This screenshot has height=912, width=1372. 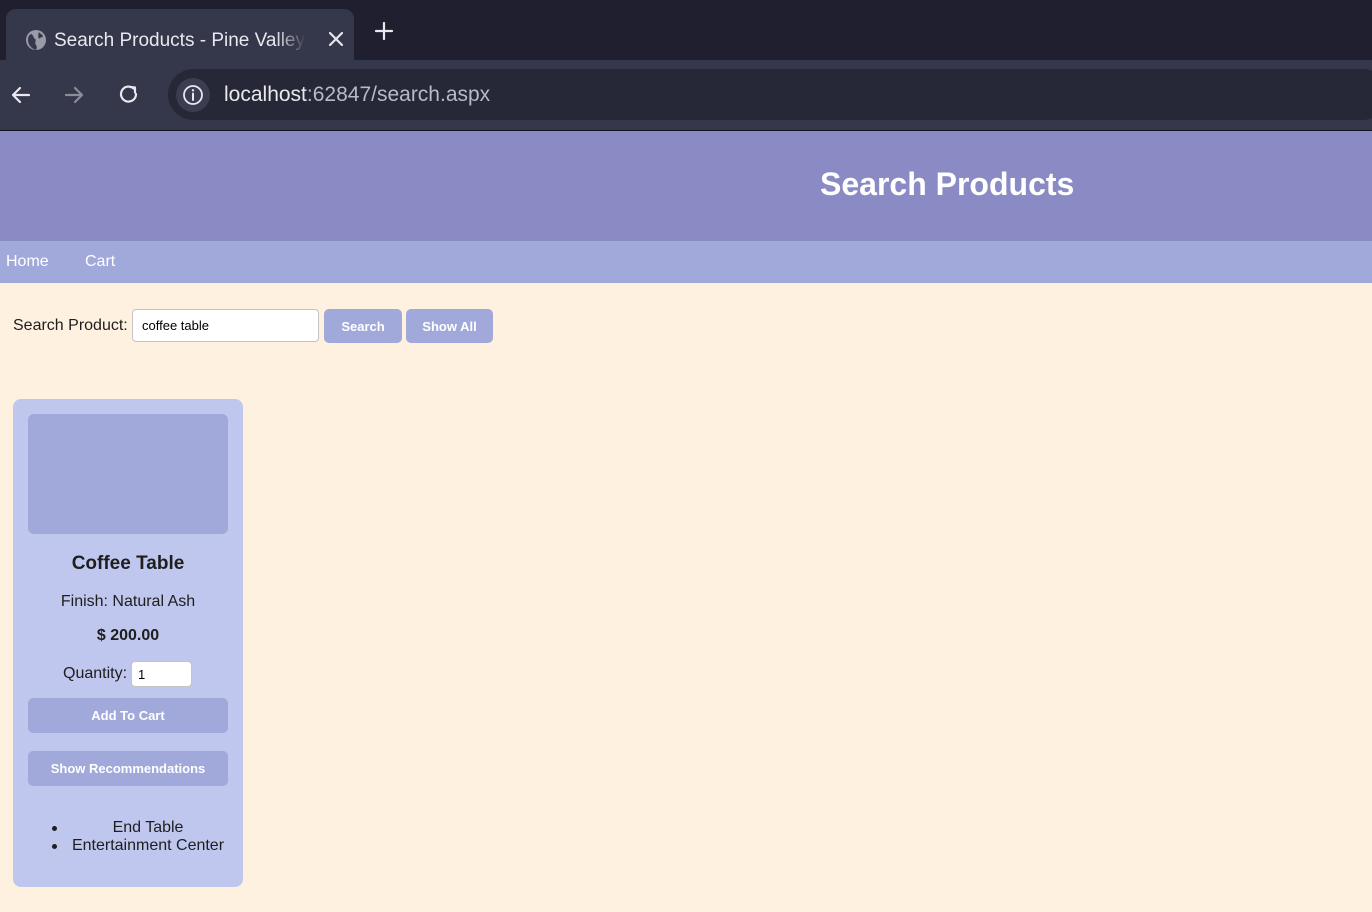 I want to click on globe-icon, so click(x=36, y=40).